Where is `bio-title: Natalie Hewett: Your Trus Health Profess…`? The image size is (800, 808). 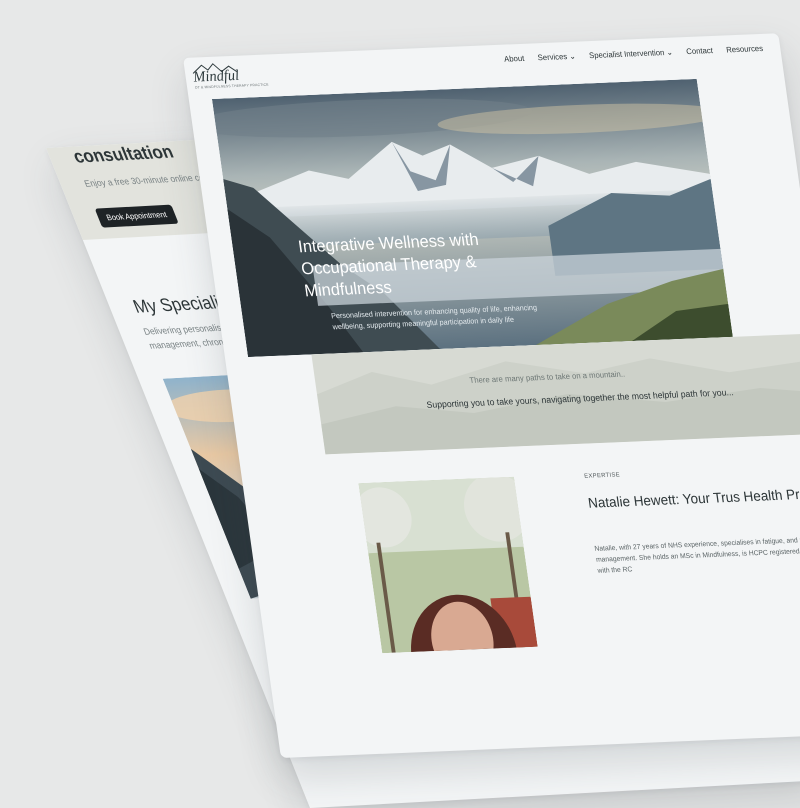 bio-title: Natalie Hewett: Your Trus Health Profess… is located at coordinates (693, 497).